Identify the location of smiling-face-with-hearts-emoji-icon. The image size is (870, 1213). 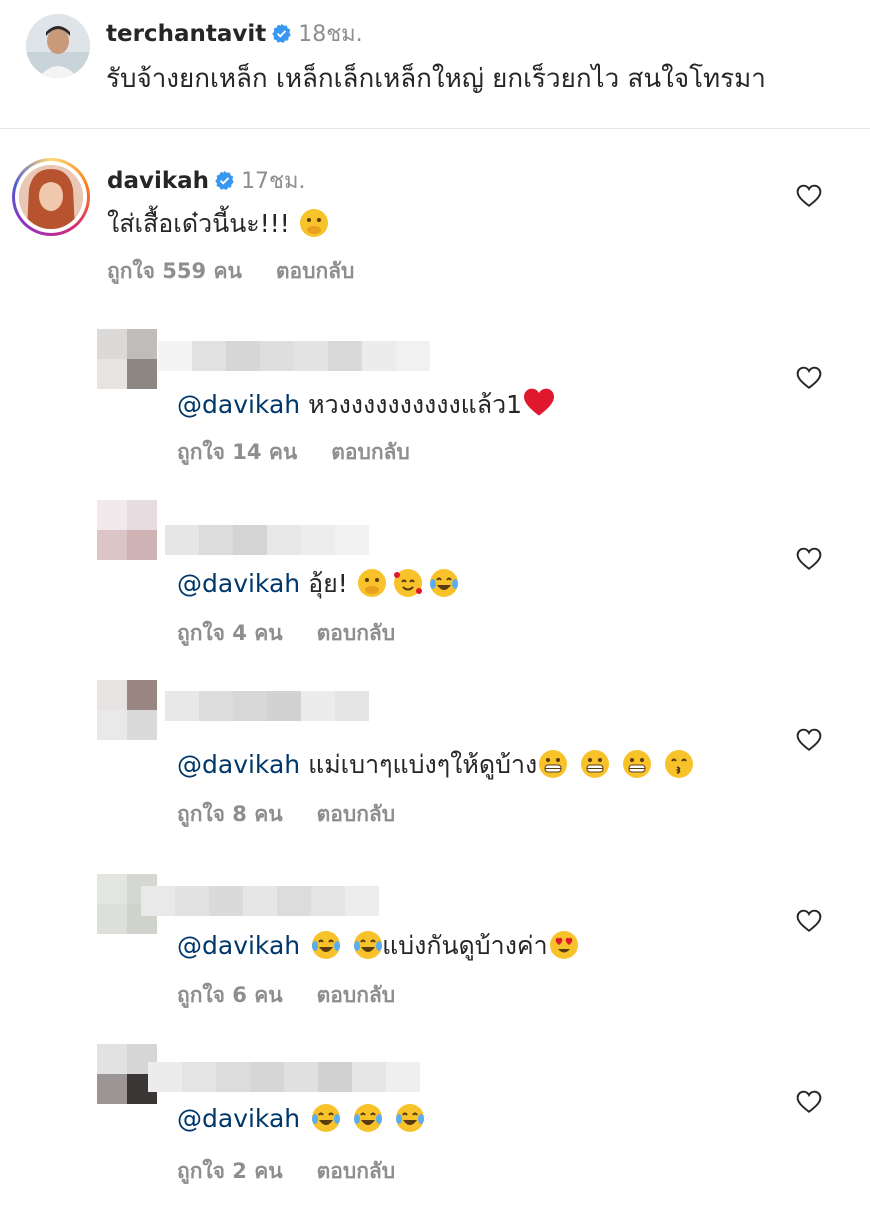
(407, 583).